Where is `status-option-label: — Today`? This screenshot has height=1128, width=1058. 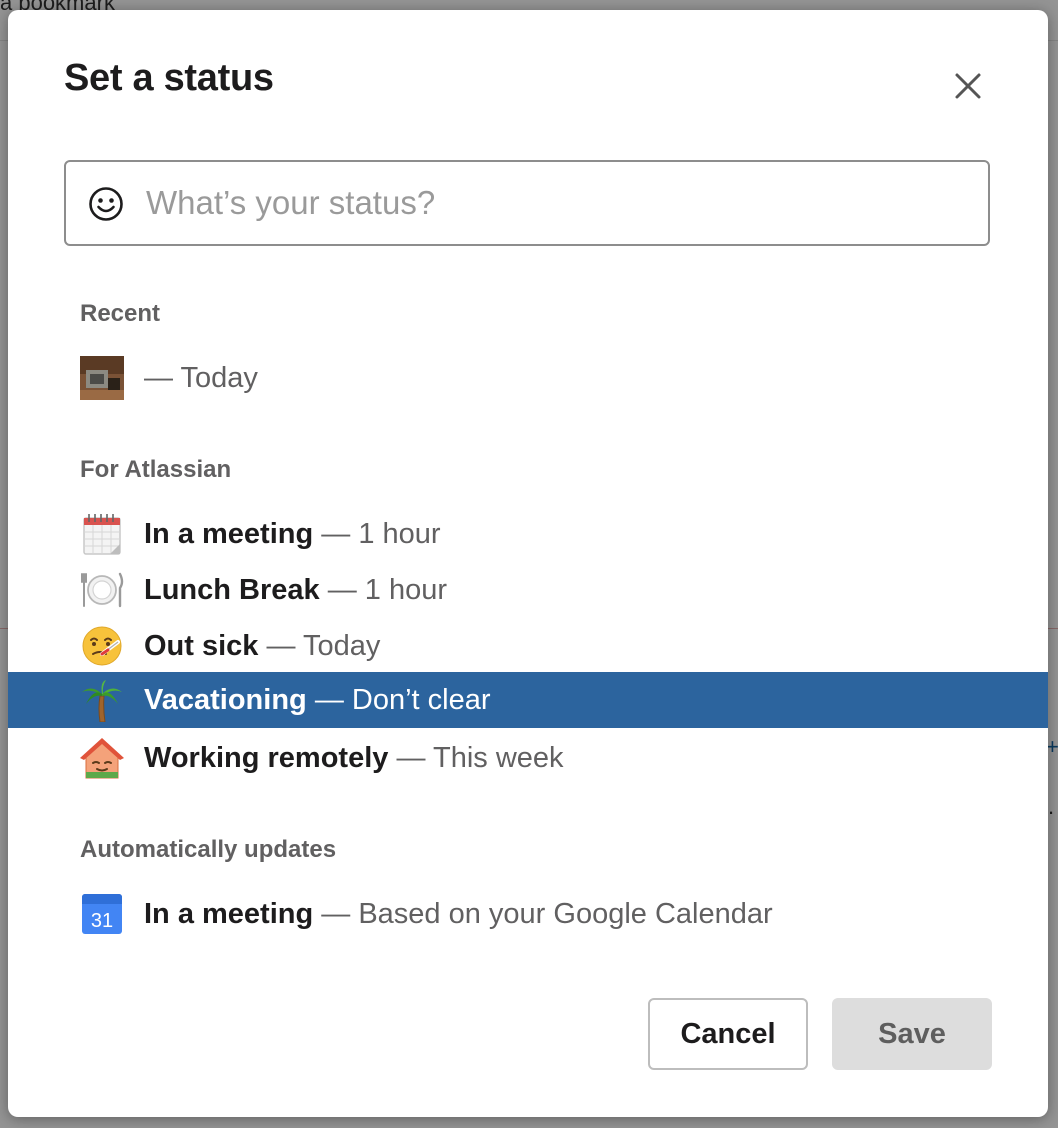
status-option-label: — Today is located at coordinates (201, 378).